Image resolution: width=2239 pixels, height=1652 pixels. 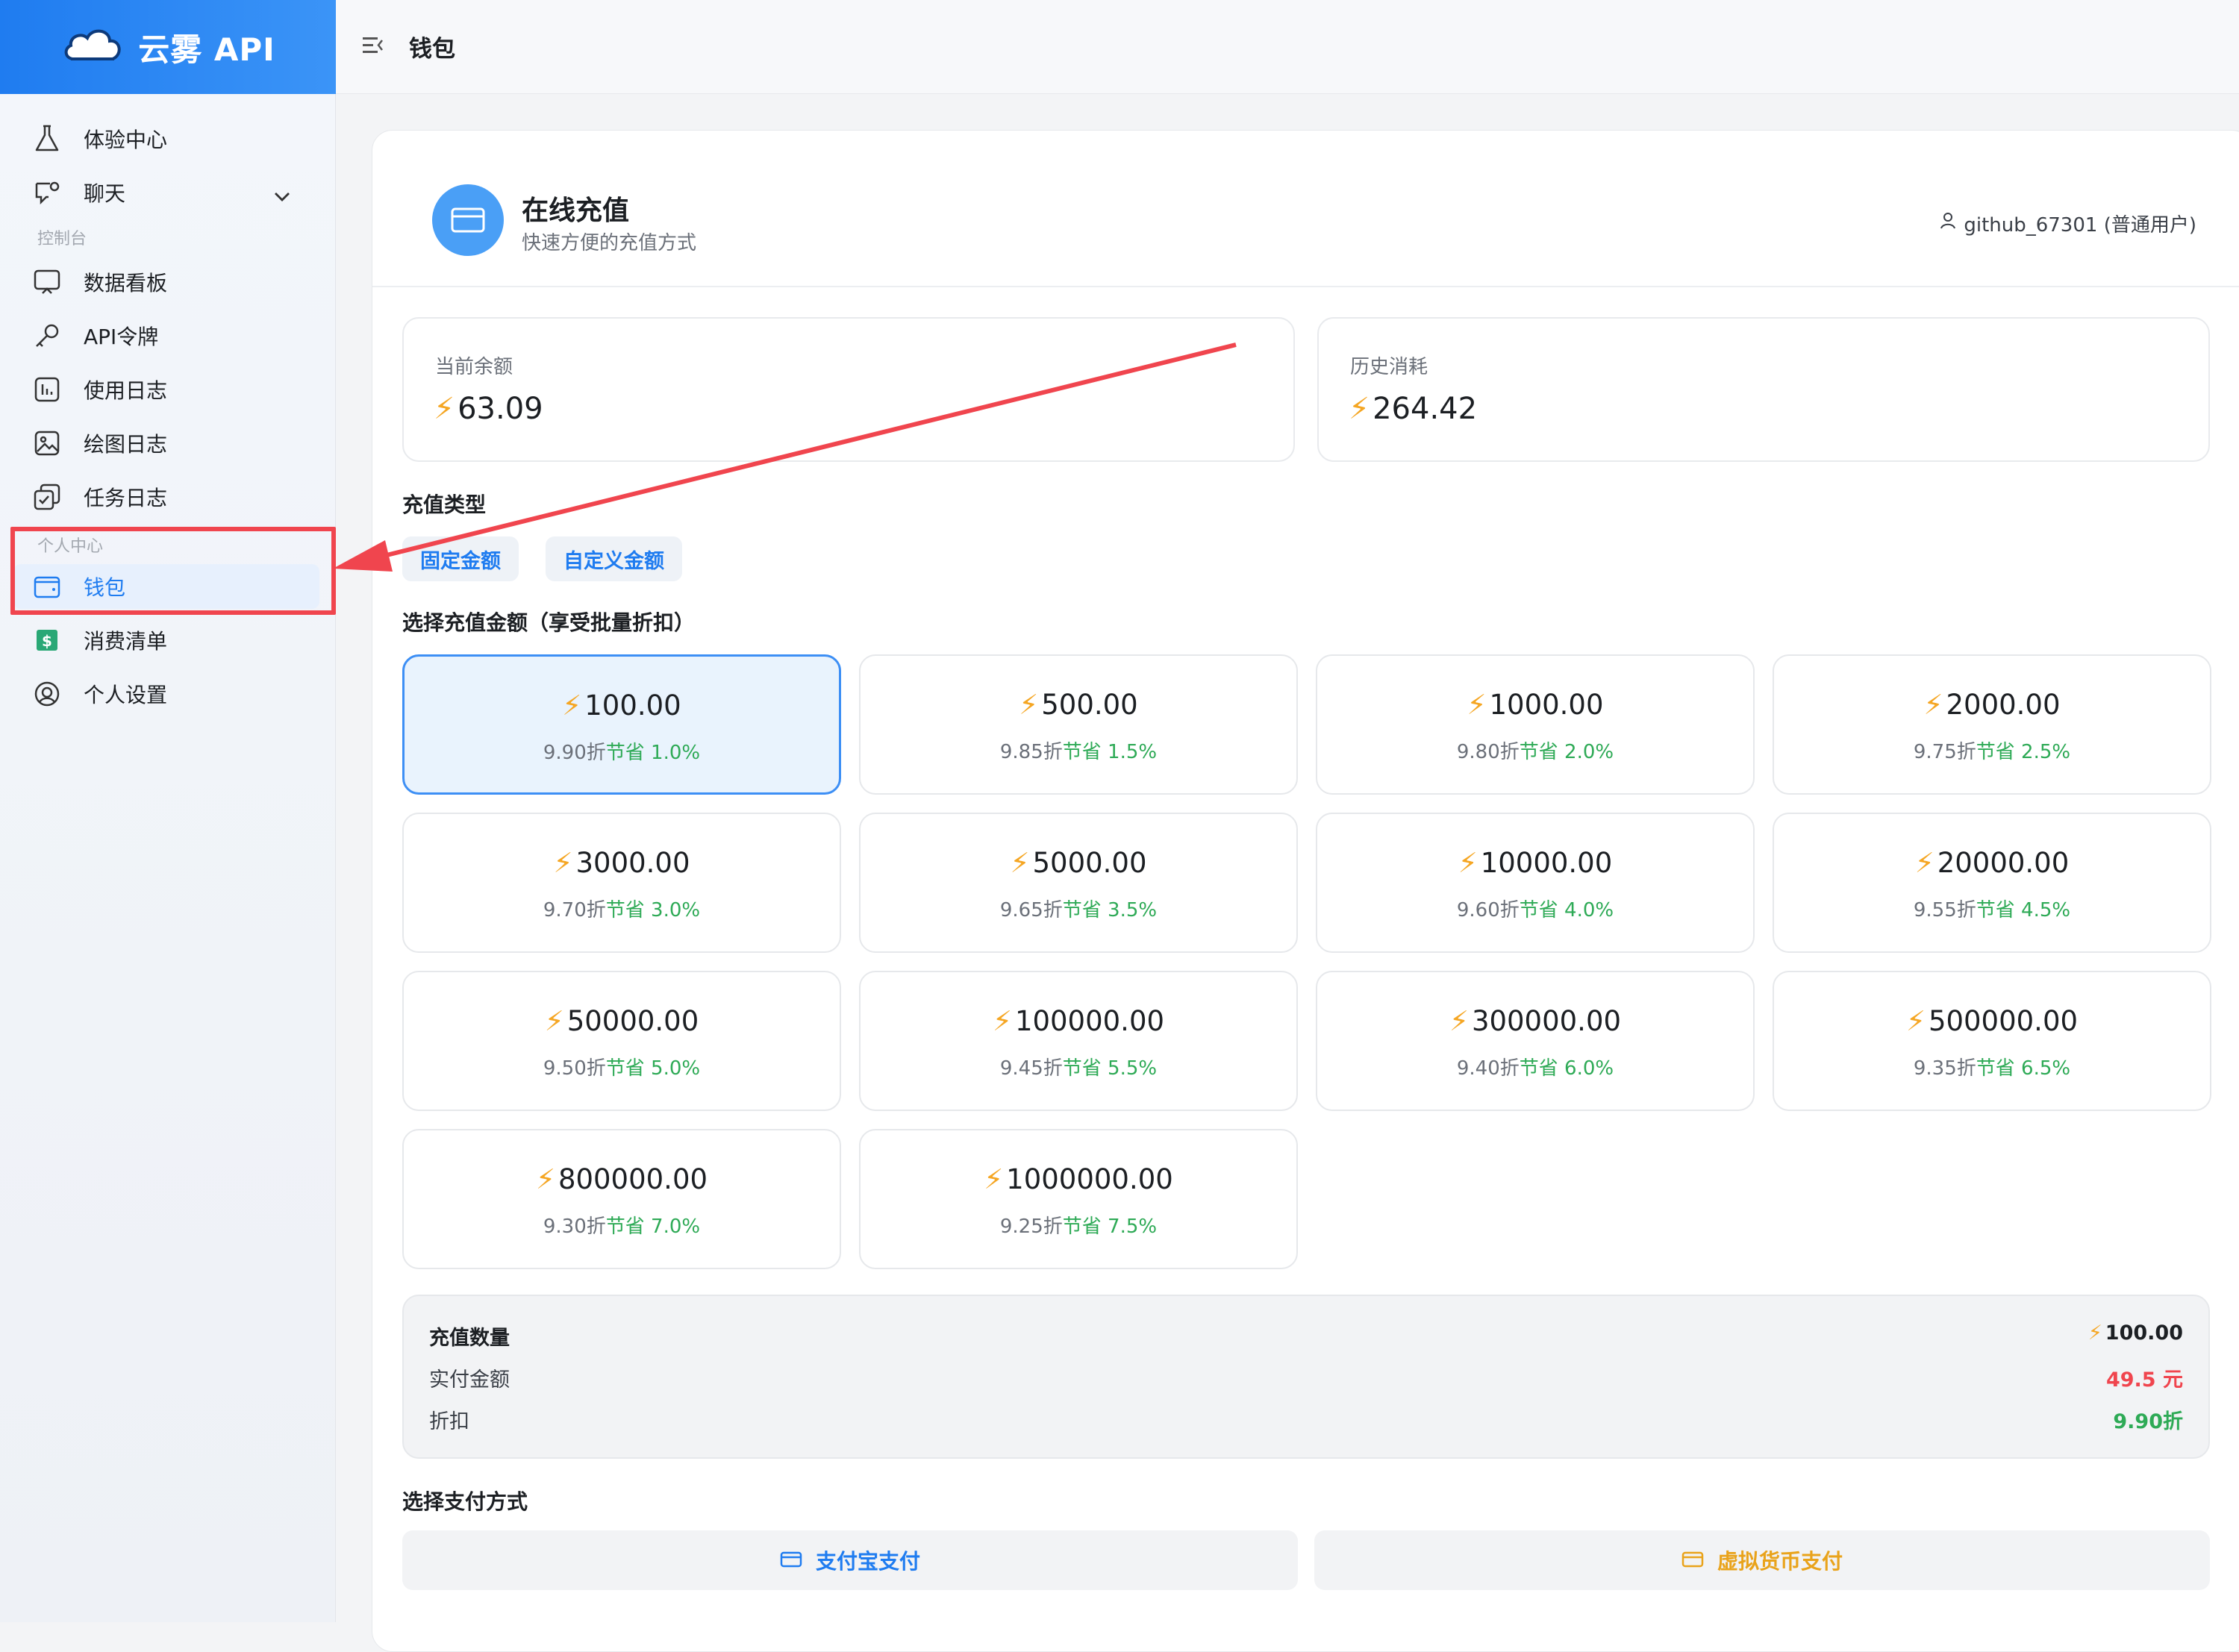 What do you see at coordinates (166, 282) in the screenshot?
I see `sidebar-item-dashboard: 数据看板` at bounding box center [166, 282].